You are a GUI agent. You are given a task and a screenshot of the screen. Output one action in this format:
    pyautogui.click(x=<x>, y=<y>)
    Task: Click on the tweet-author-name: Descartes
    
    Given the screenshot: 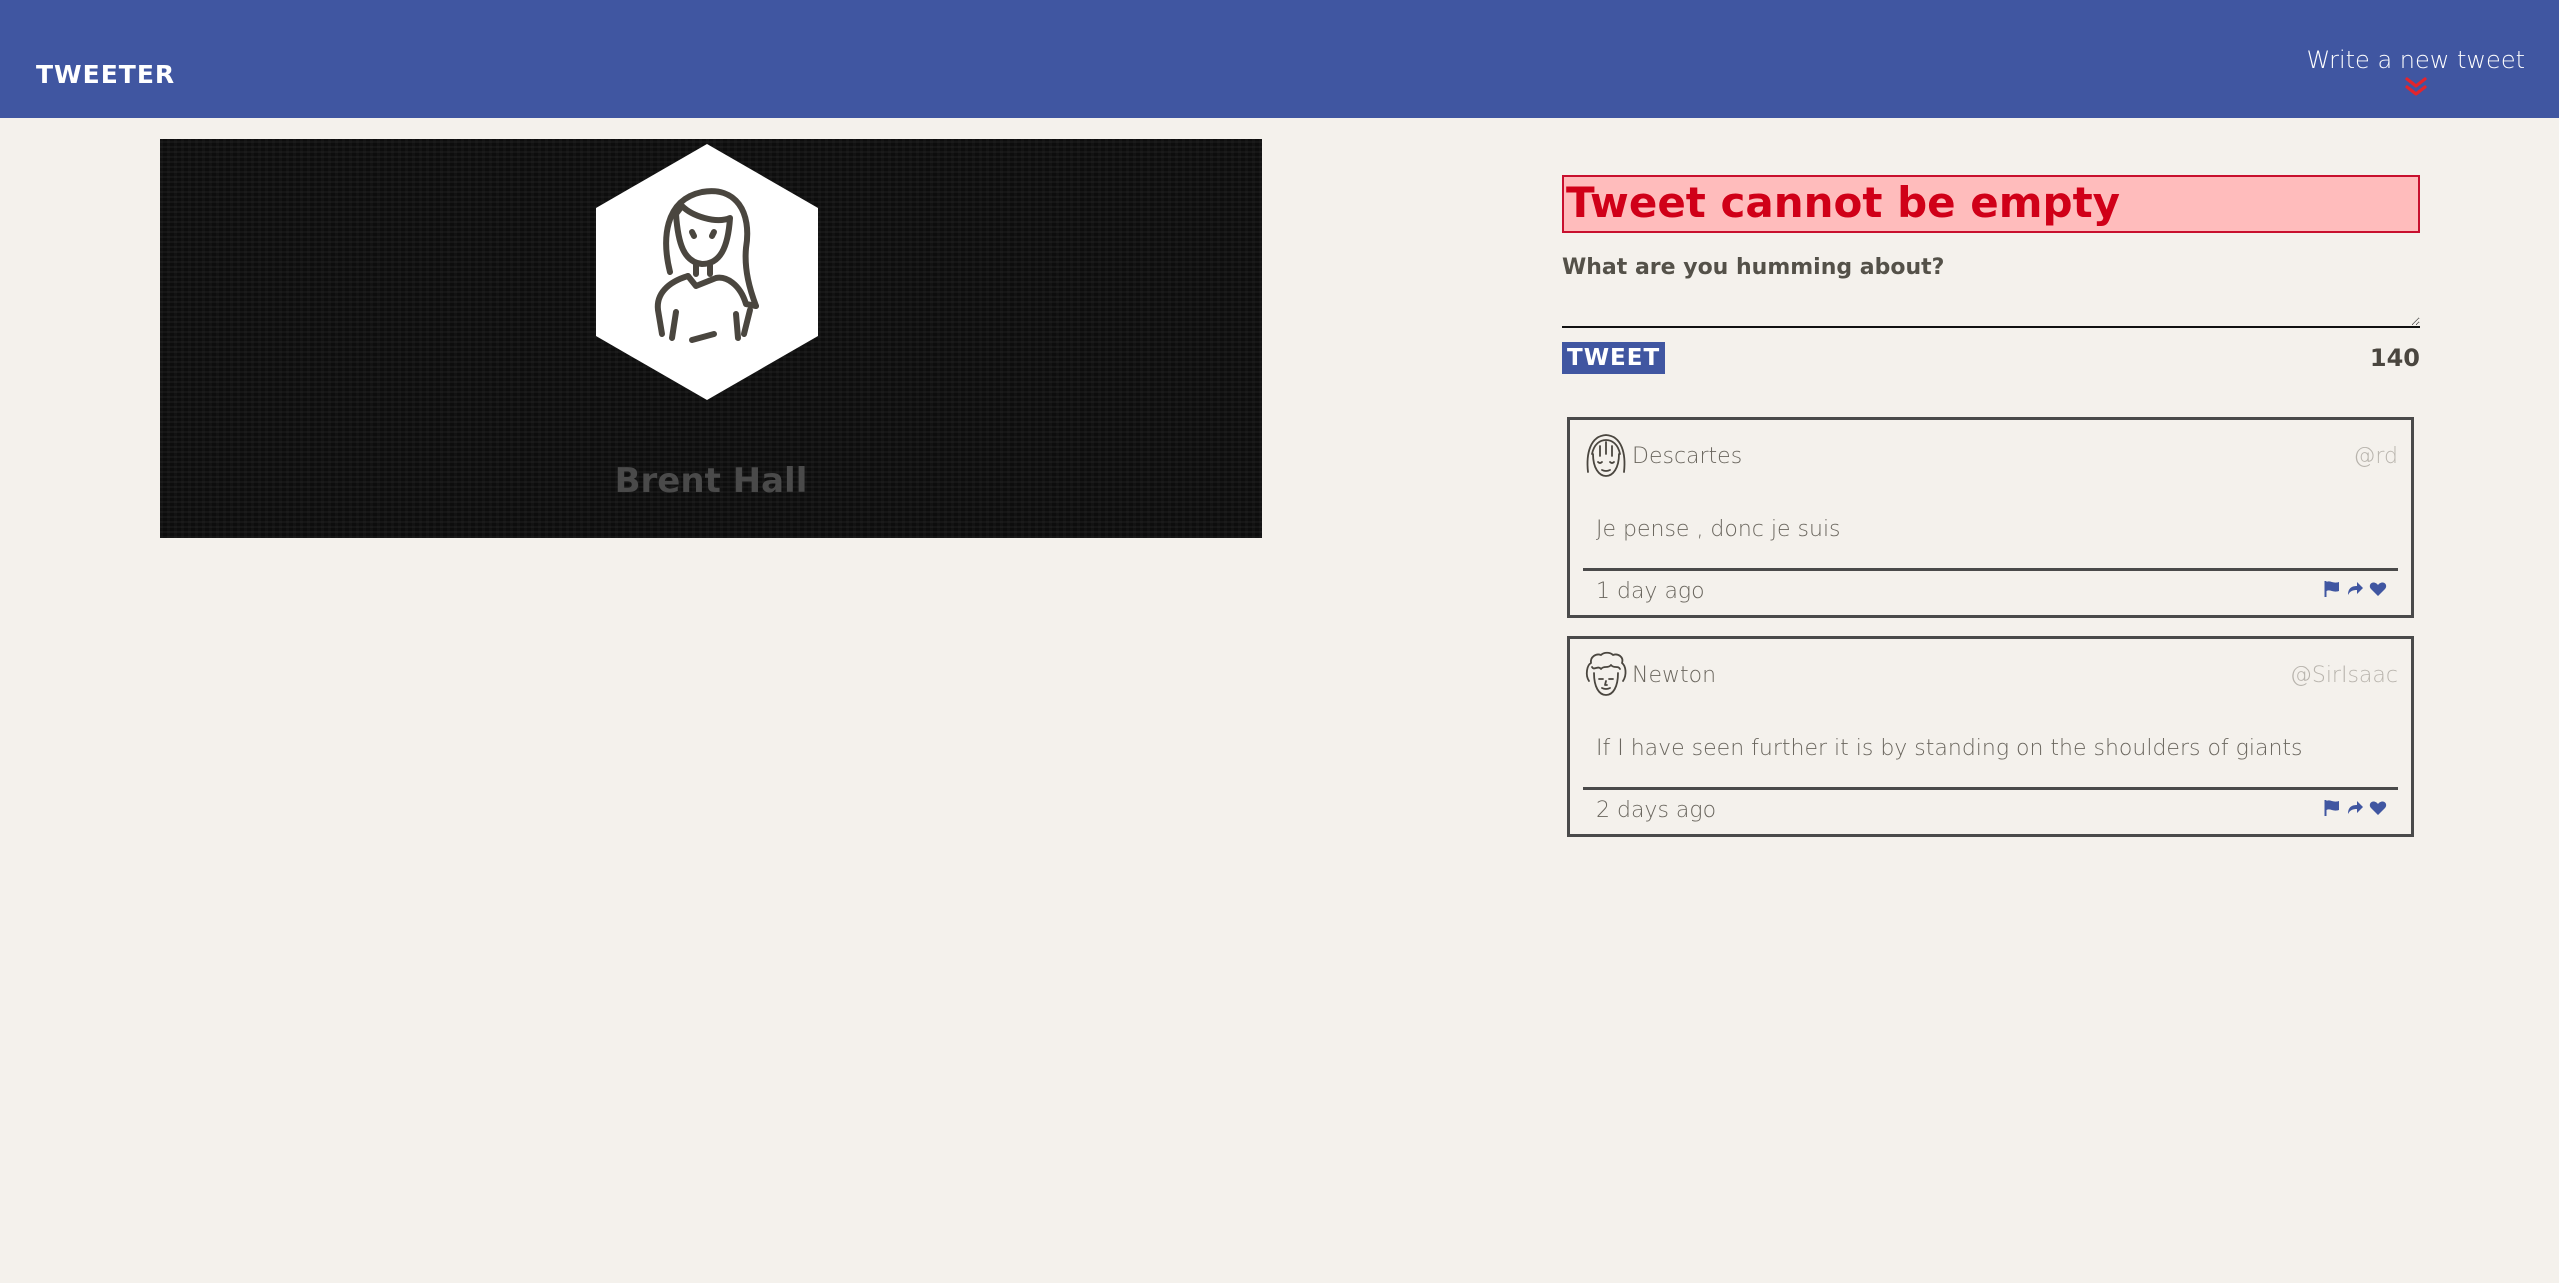 What is the action you would take?
    pyautogui.click(x=1687, y=456)
    